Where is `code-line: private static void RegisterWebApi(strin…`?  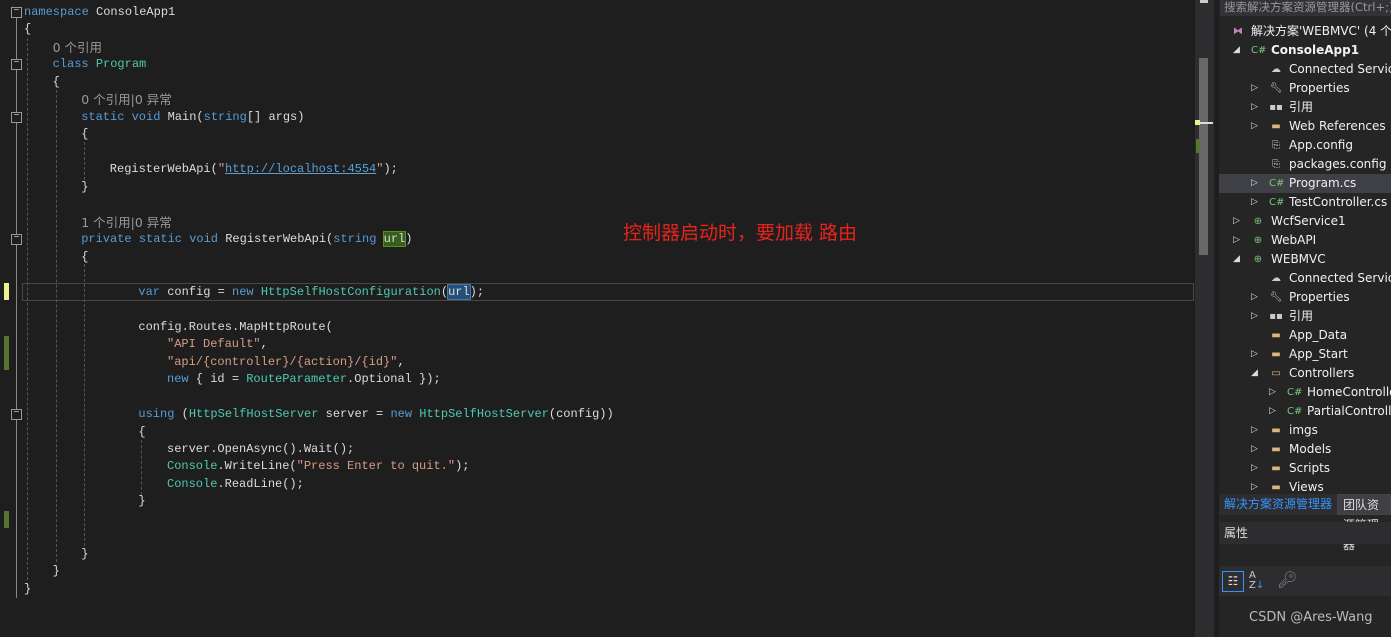 code-line: private static void RegisterWebApi(strin… is located at coordinates (246, 239).